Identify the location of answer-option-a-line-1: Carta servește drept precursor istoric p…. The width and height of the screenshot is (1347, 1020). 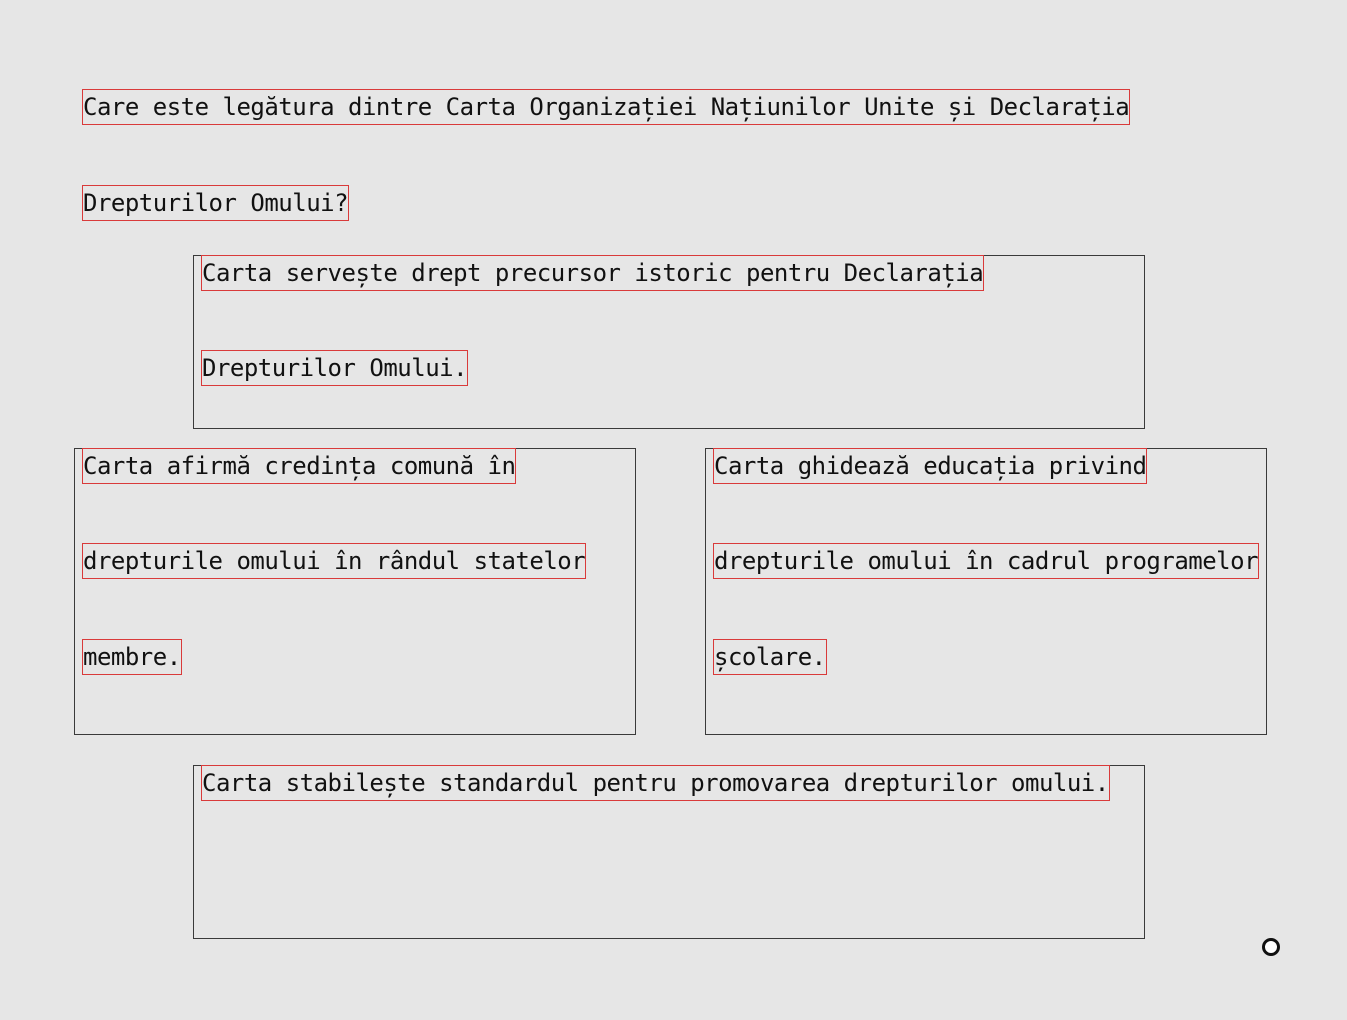
(592, 273).